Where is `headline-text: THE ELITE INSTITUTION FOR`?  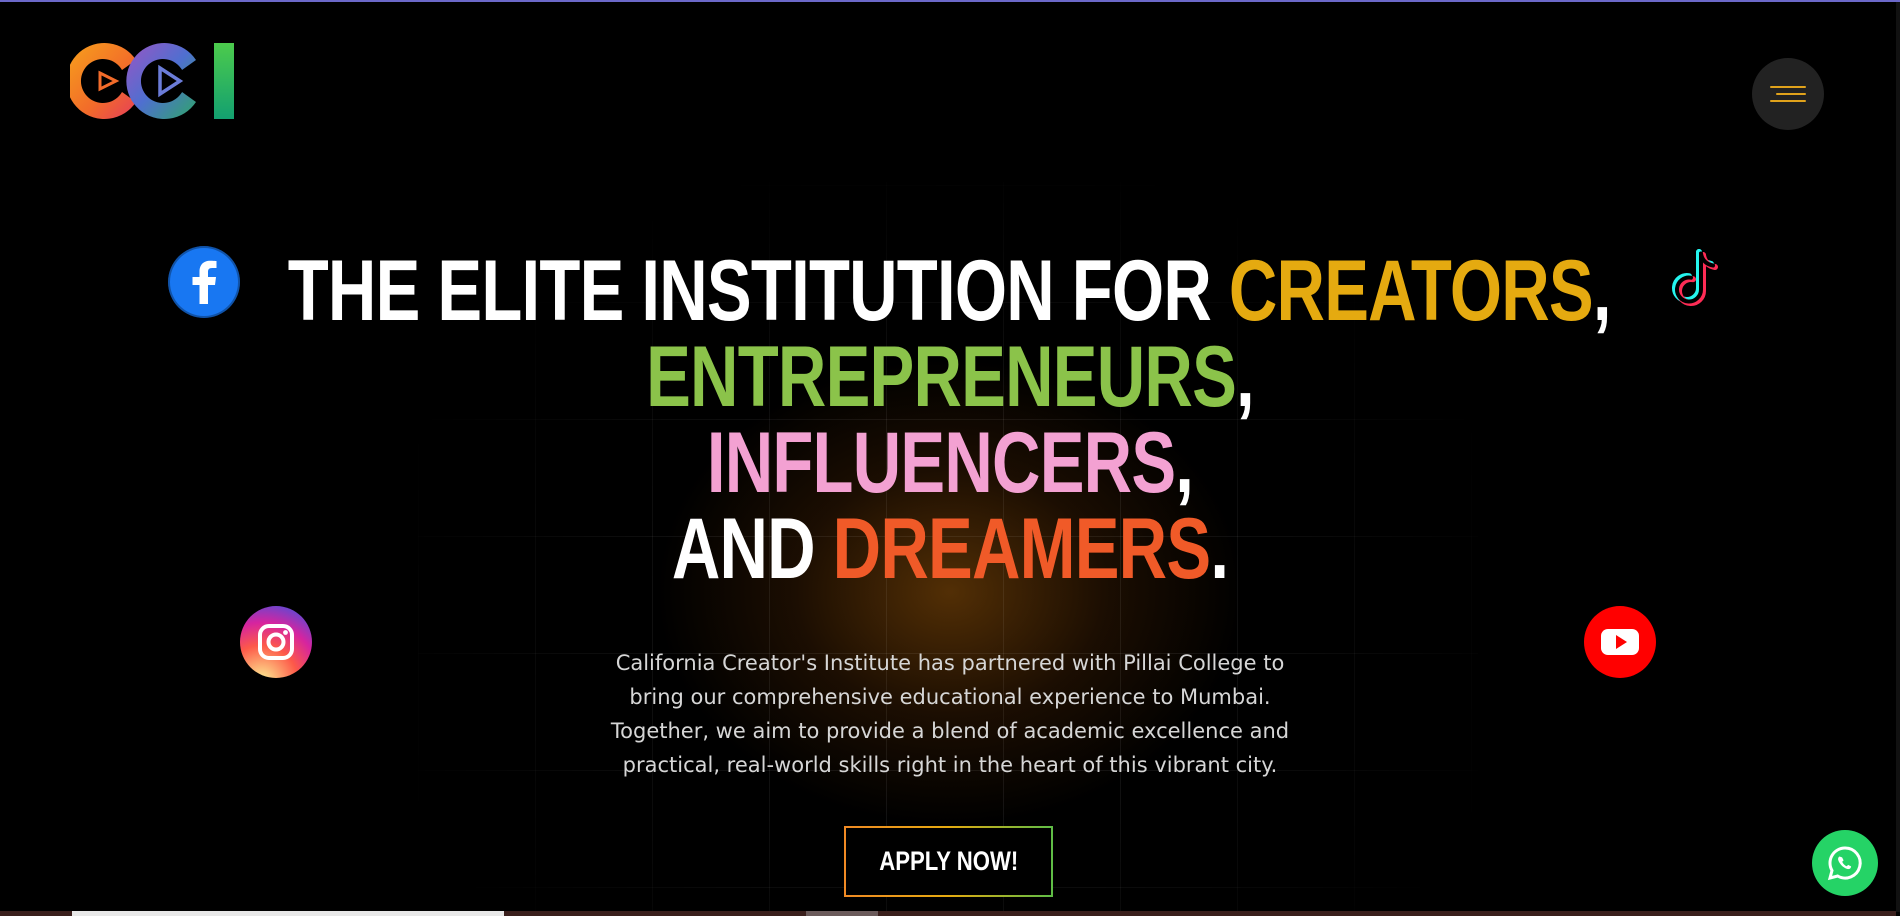 headline-text: THE ELITE INSTITUTION FOR is located at coordinates (758, 291).